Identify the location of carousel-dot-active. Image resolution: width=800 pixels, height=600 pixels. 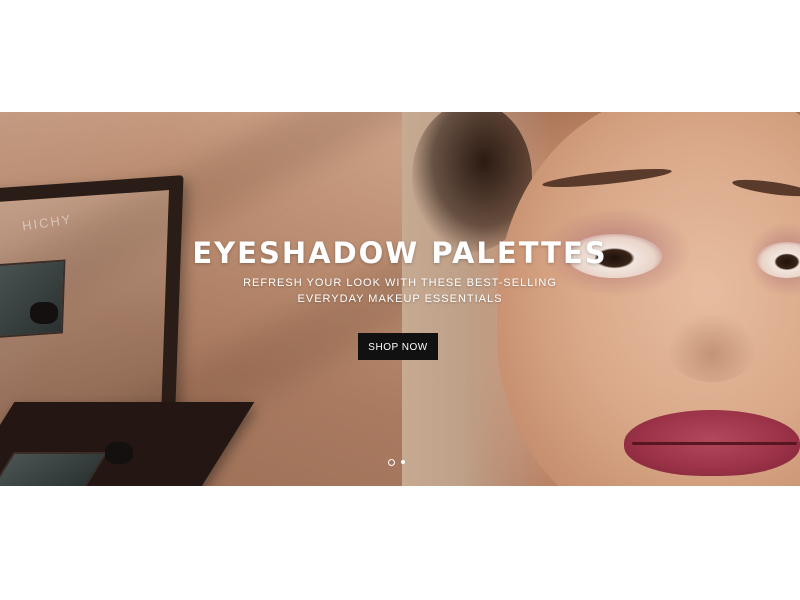
(391, 462).